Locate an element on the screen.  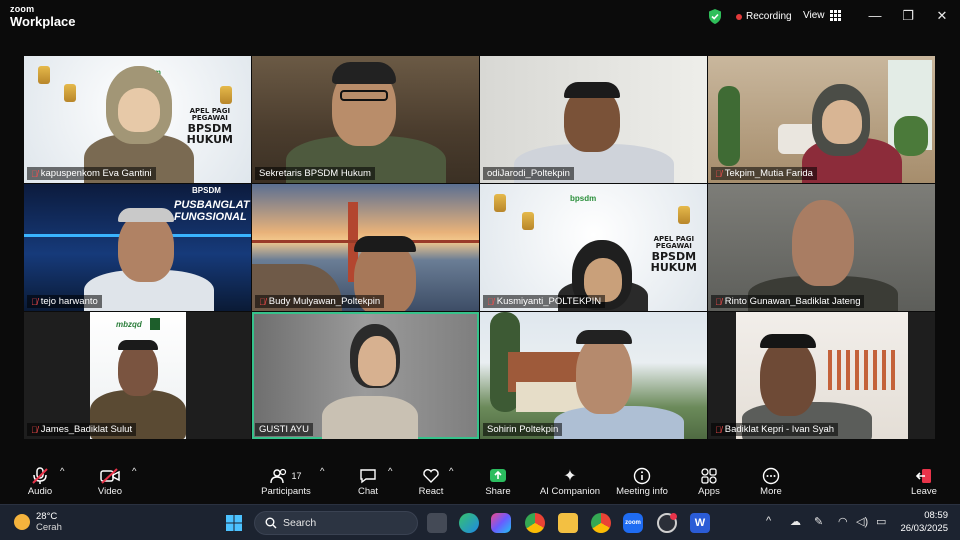
share-button: Share is located at coordinates (498, 481).